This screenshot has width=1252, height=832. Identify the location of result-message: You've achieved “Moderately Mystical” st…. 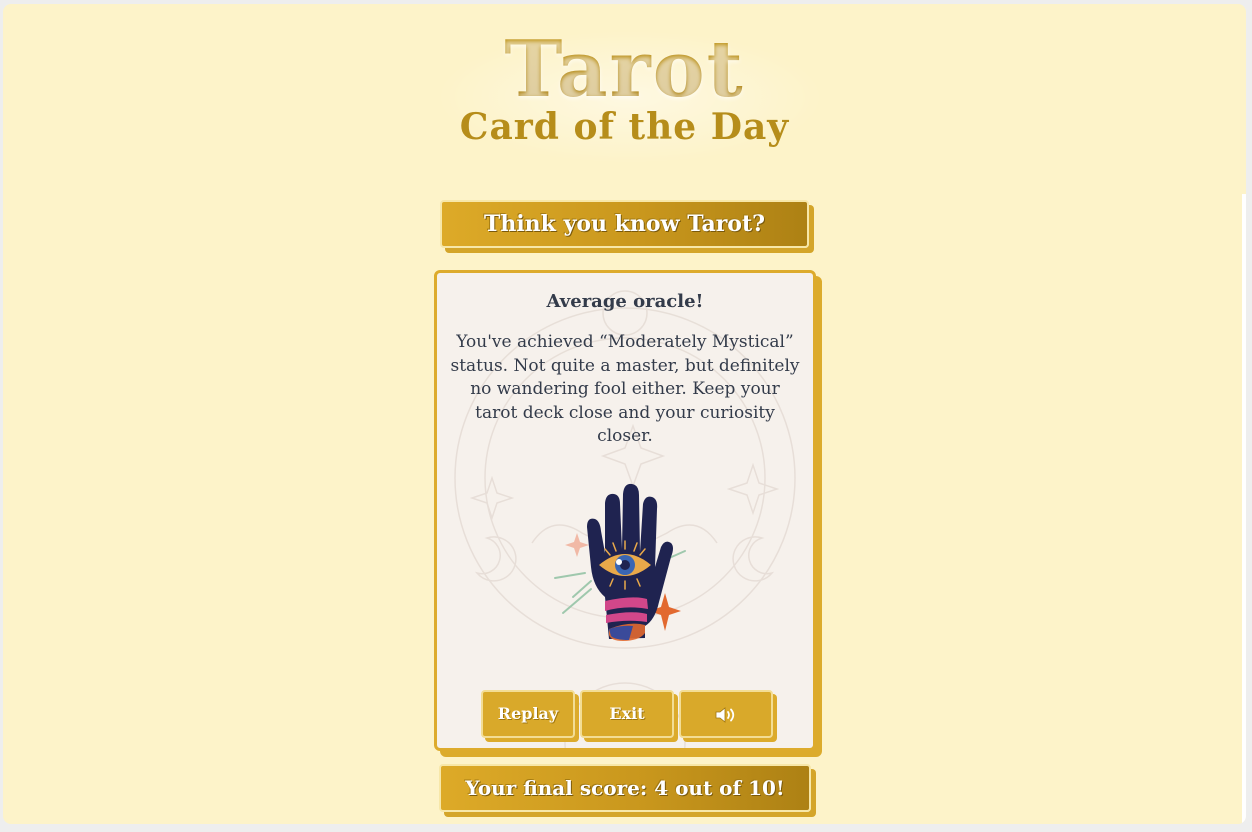
(625, 389).